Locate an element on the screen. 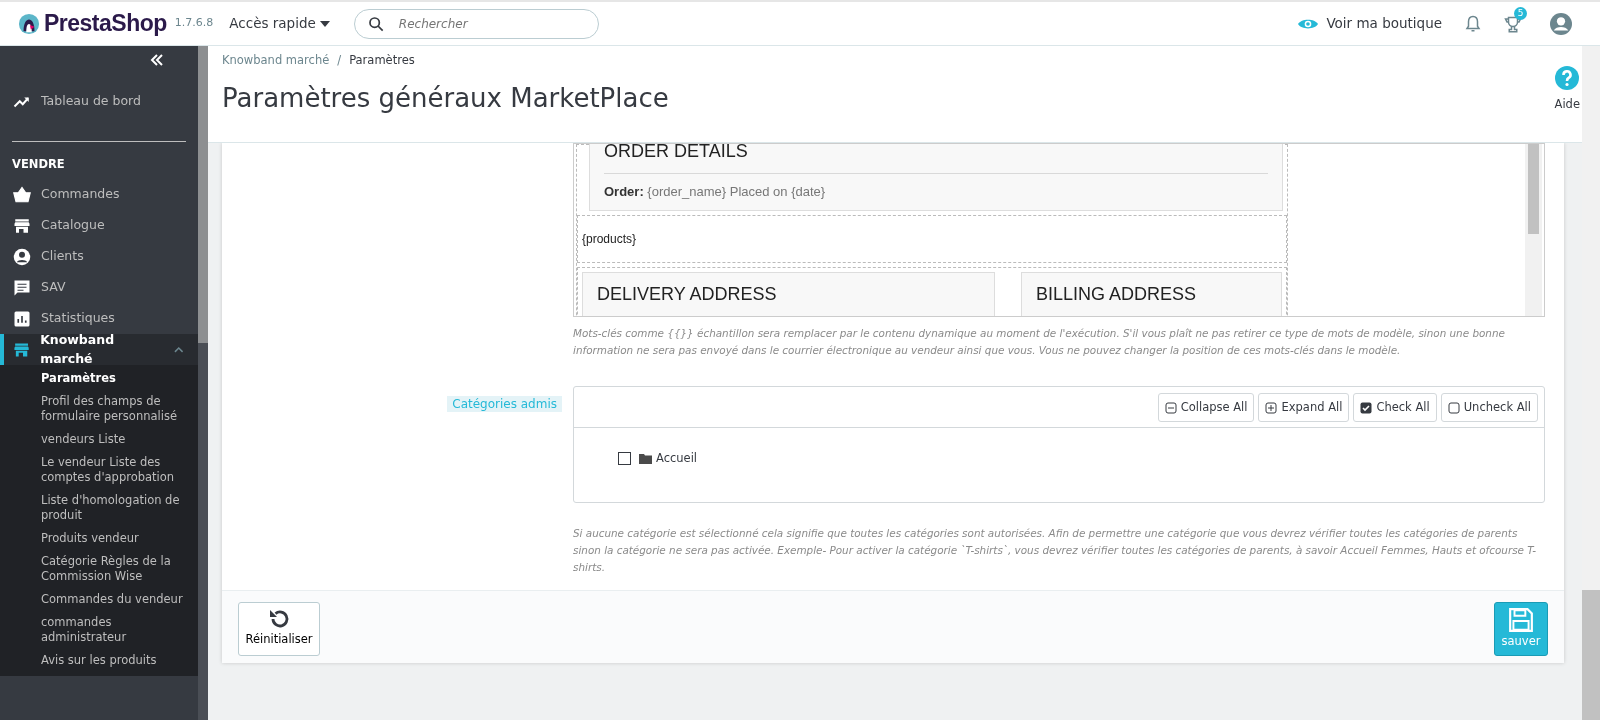  chat-icon is located at coordinates (22, 287).